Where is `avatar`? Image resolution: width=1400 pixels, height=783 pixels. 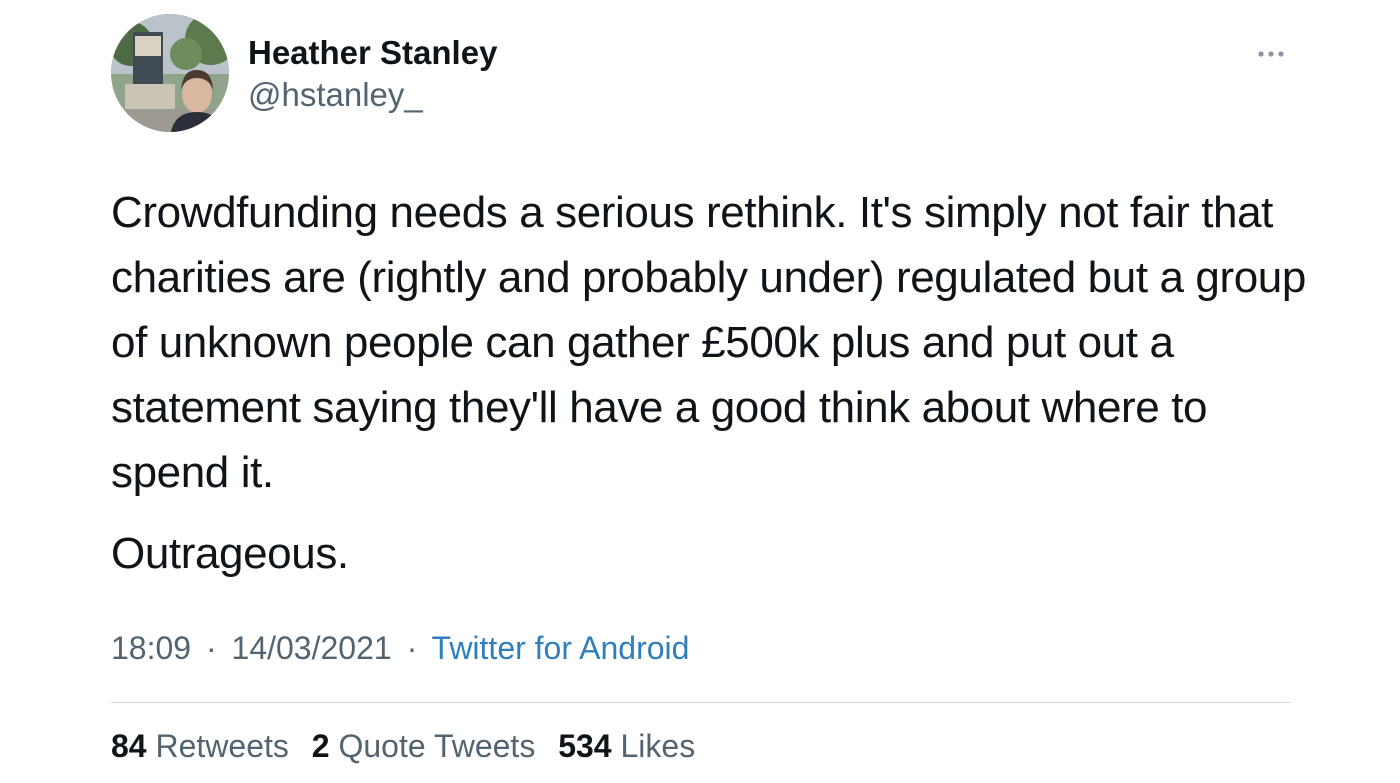 avatar is located at coordinates (170, 73).